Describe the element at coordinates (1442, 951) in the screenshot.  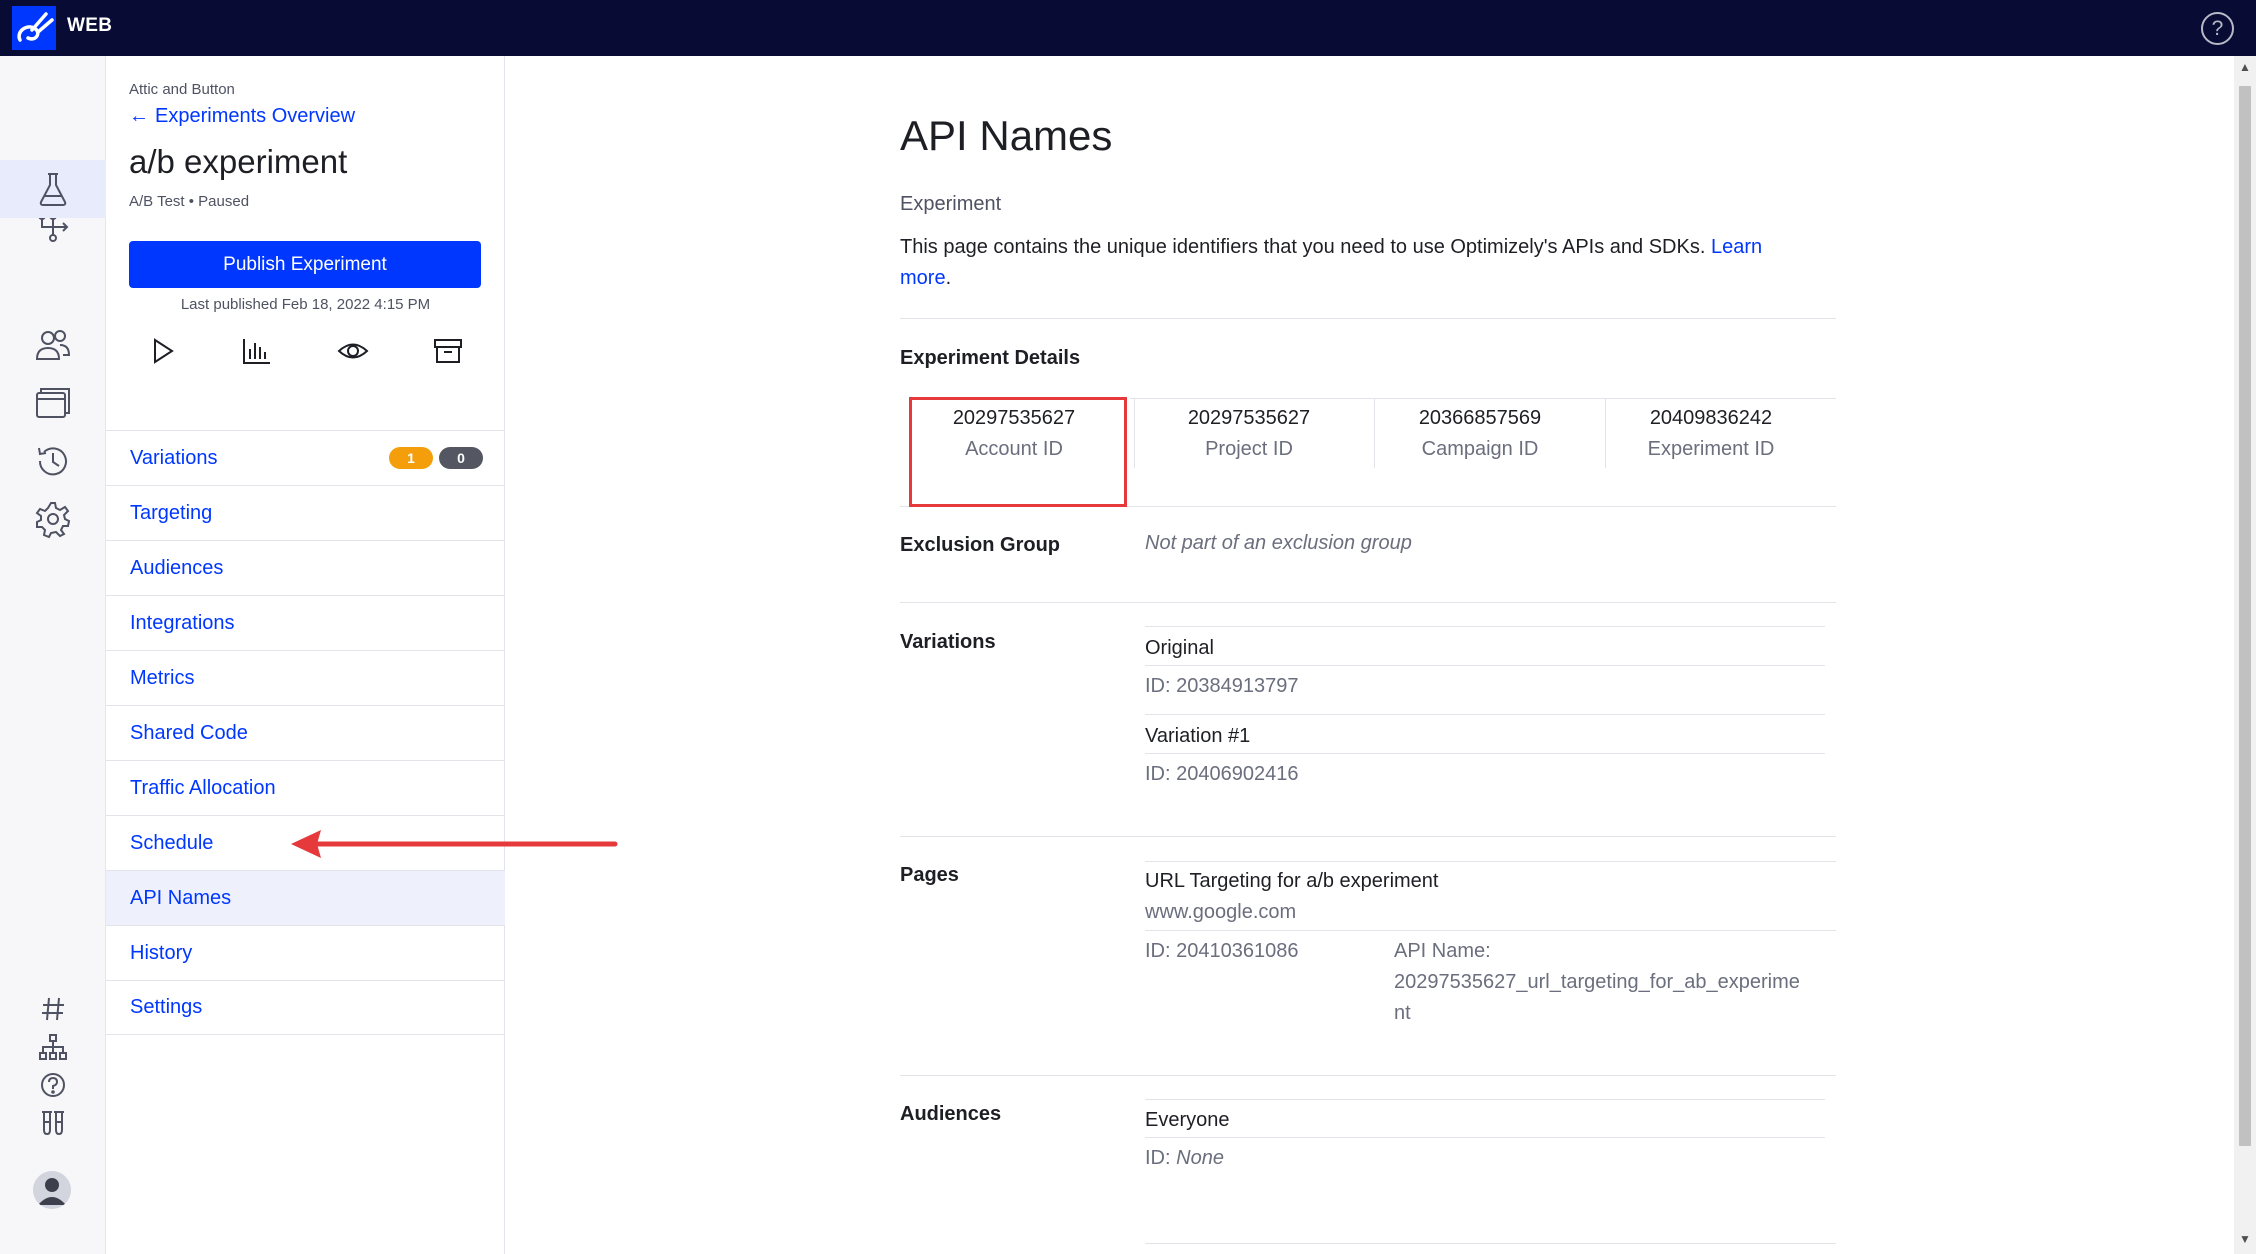
I see `page-api-name-label: API Name:` at that location.